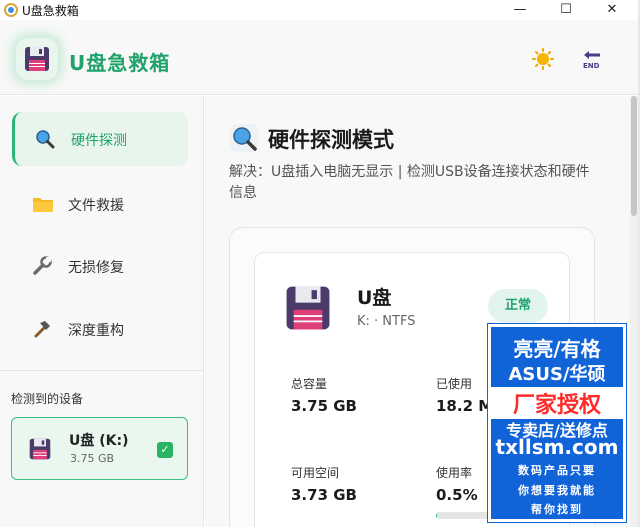 The height and width of the screenshot is (527, 640). I want to click on maximize-button: ☐, so click(566, 10).